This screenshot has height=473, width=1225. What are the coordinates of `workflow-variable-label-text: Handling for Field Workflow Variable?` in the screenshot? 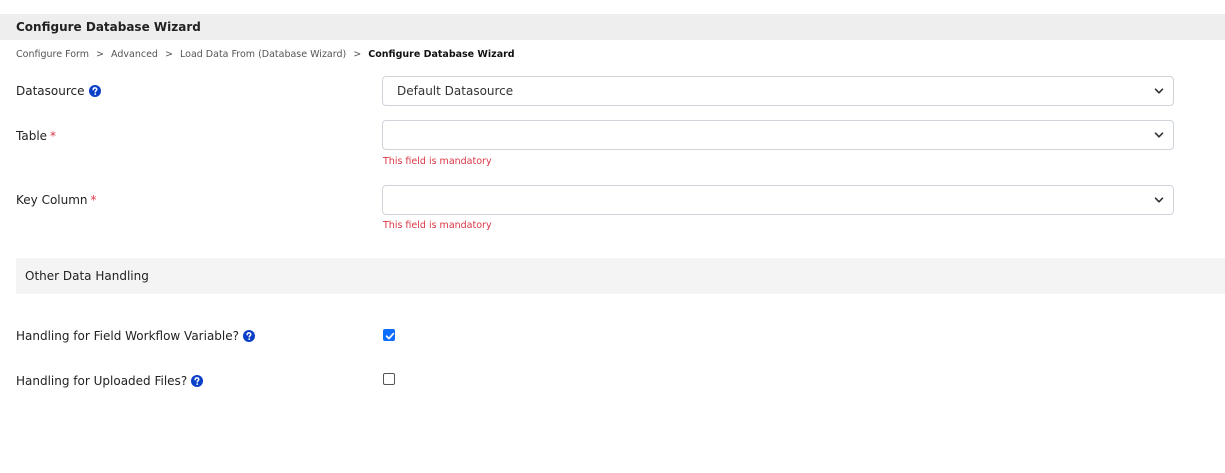 It's located at (128, 336).